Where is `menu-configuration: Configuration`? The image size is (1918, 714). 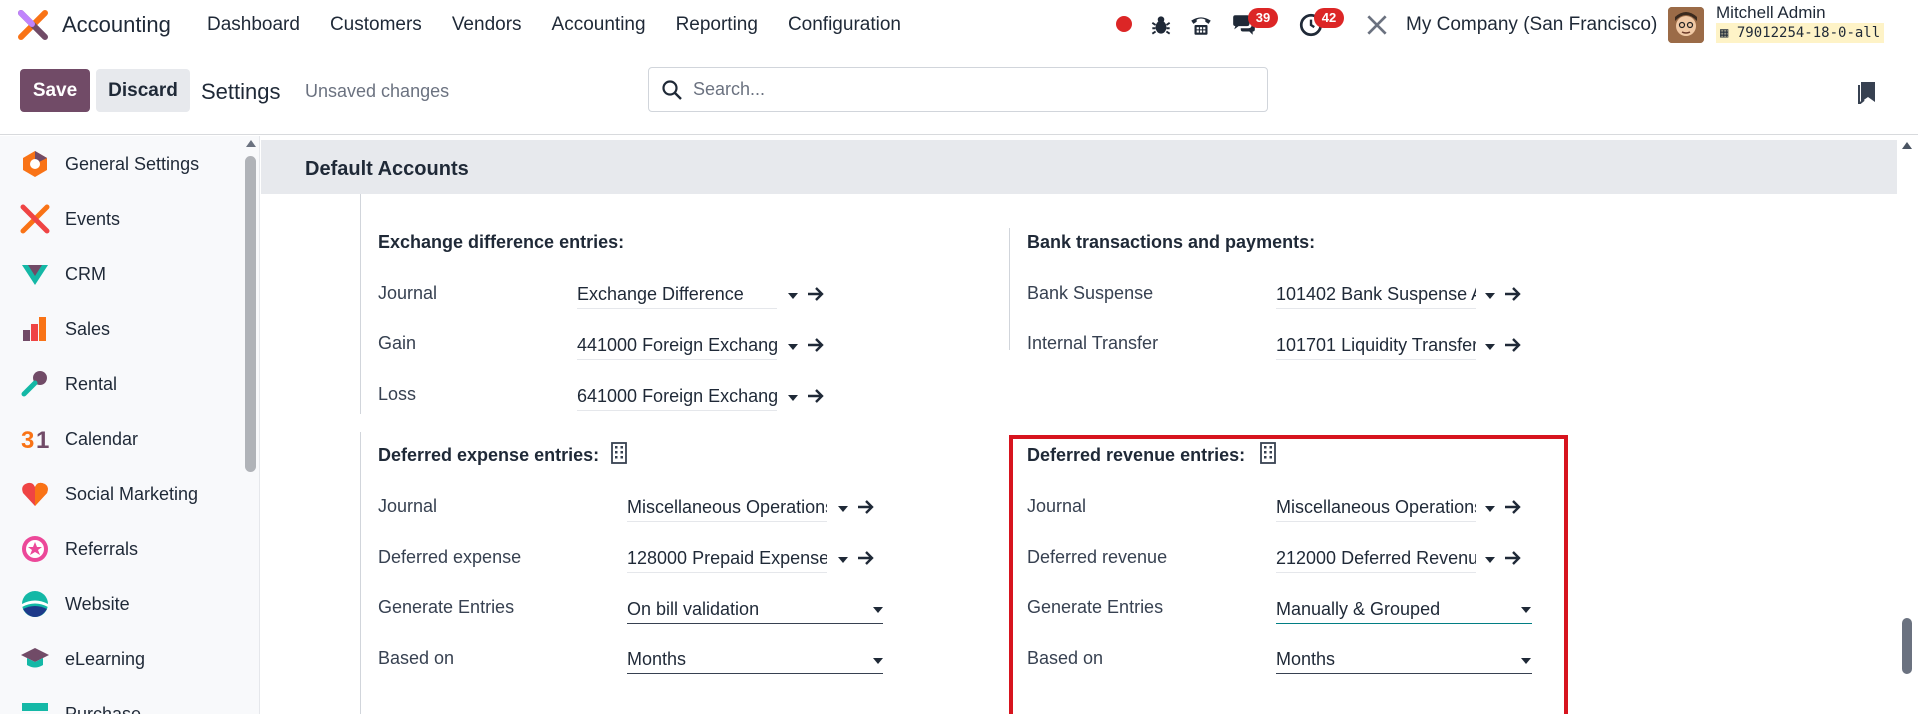
menu-configuration: Configuration is located at coordinates (844, 25).